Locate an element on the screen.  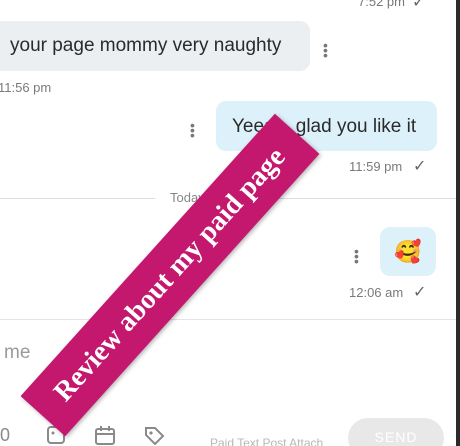
emoji-message-text: 🥰 is located at coordinates (408, 251).